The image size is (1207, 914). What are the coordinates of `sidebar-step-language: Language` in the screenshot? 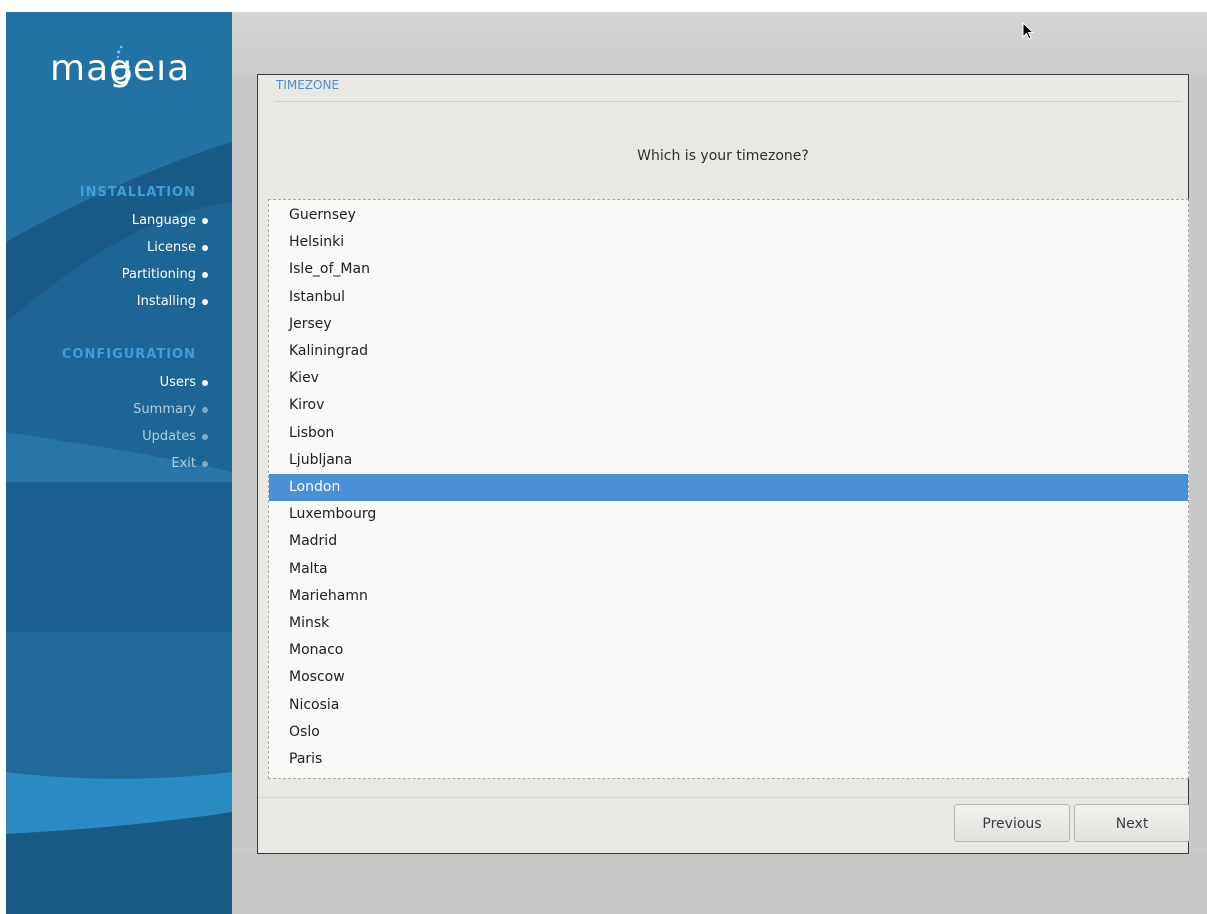 It's located at (163, 220).